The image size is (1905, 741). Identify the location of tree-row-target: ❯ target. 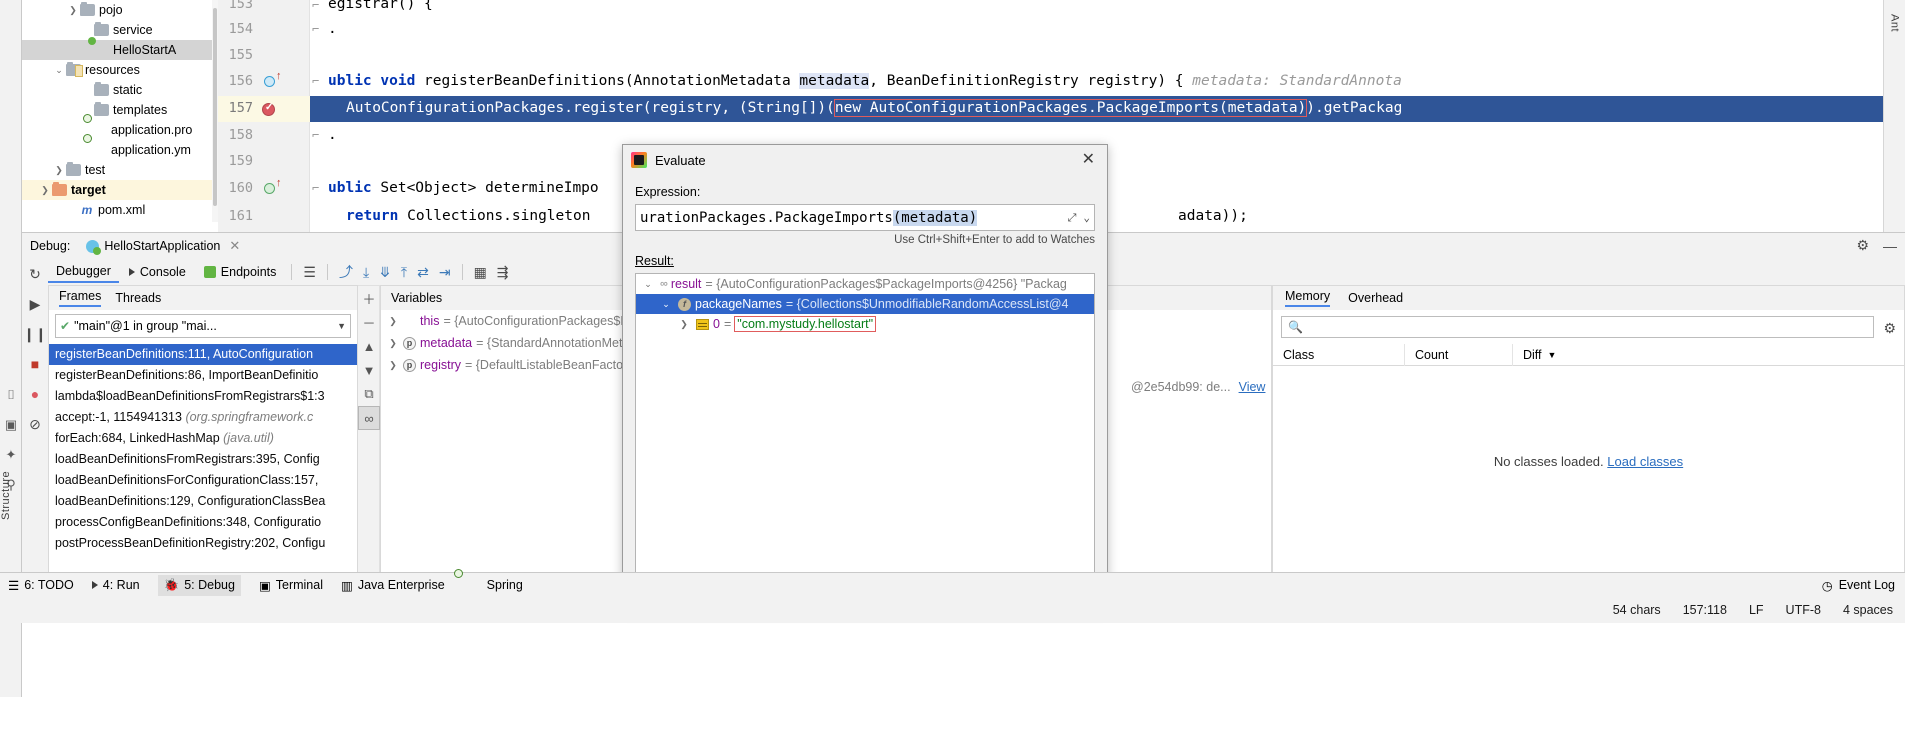
(120, 190).